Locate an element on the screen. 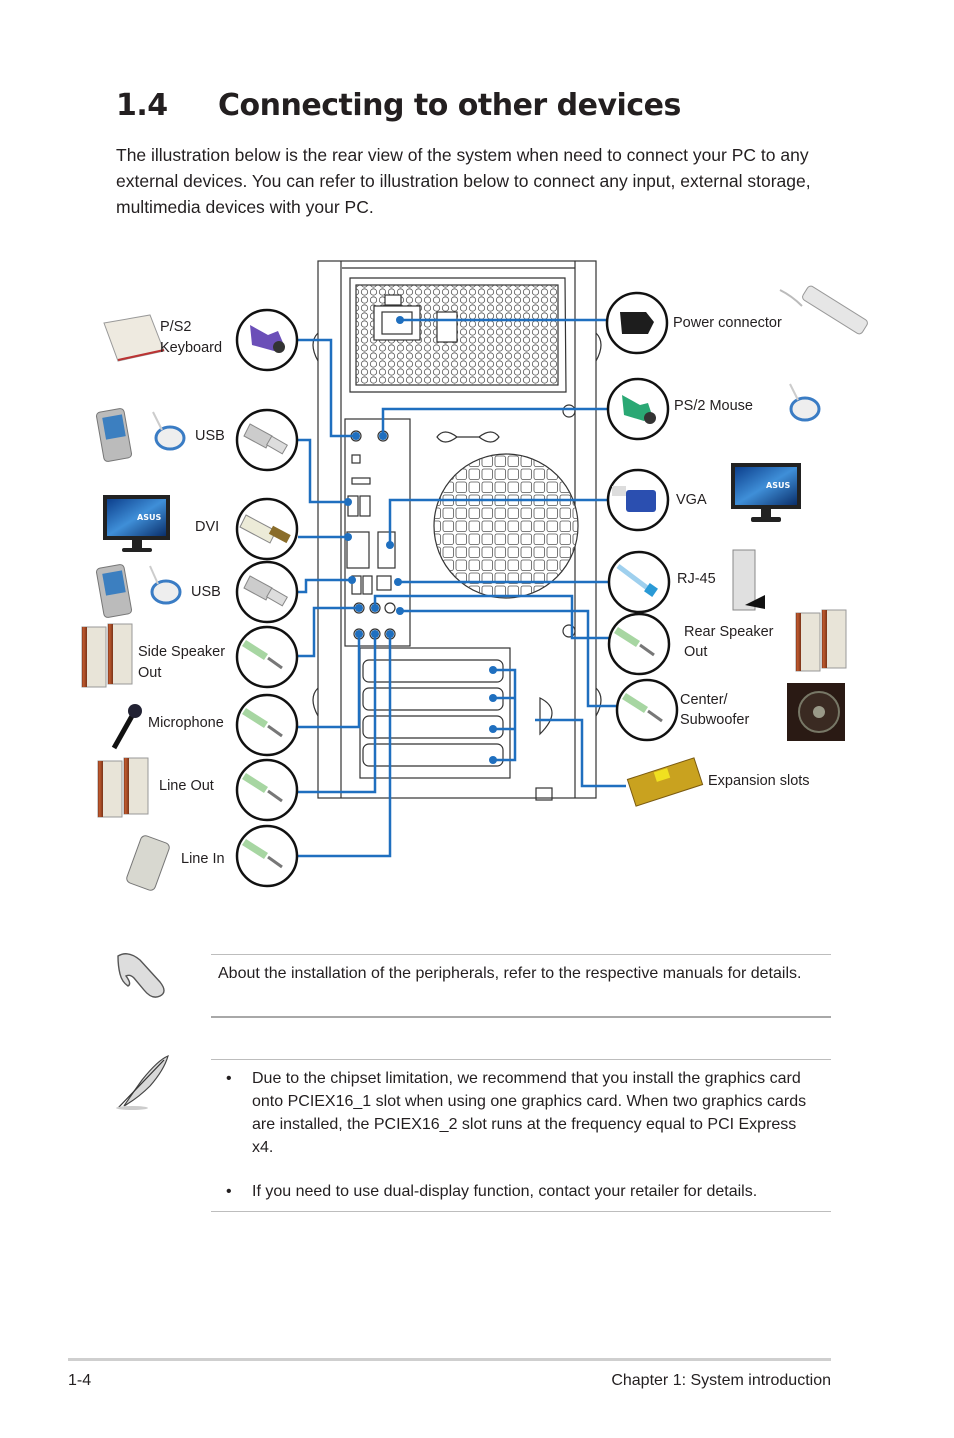  line-in-jack-icon is located at coordinates (267, 856).